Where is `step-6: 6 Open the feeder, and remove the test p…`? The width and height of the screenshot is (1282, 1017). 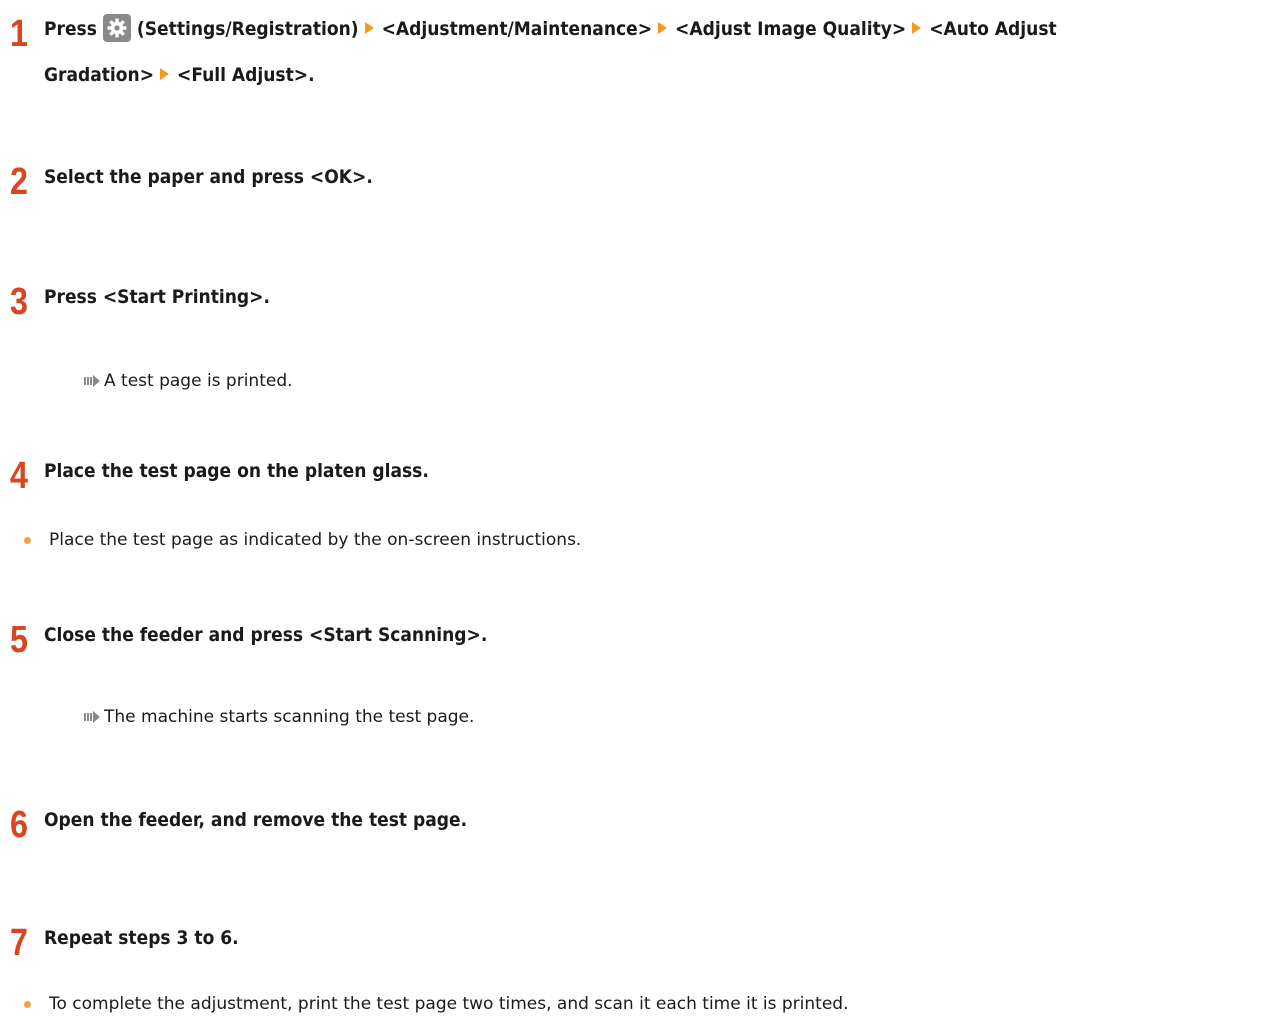 step-6: 6 Open the feeder, and remove the test p… is located at coordinates (645, 825).